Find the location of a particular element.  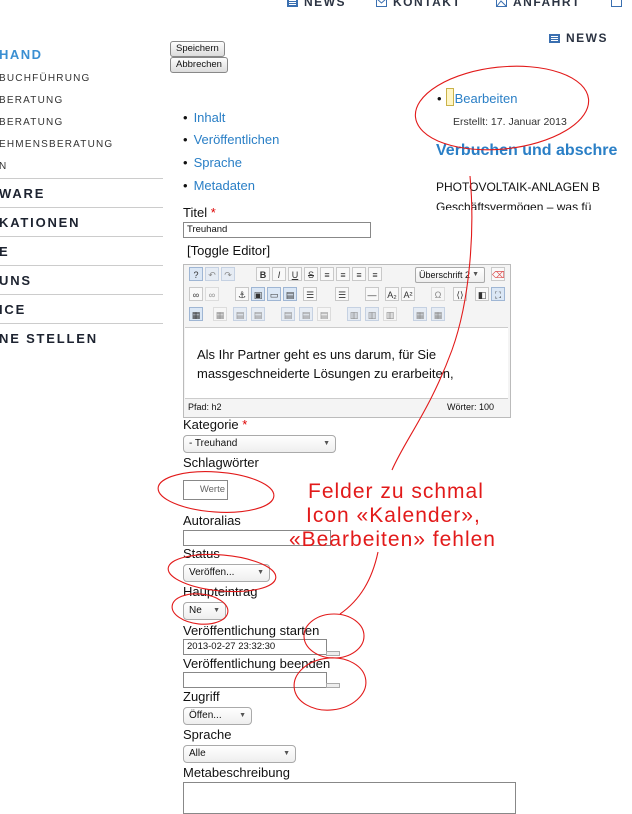

sidebar-item: WARE is located at coordinates (81, 193).